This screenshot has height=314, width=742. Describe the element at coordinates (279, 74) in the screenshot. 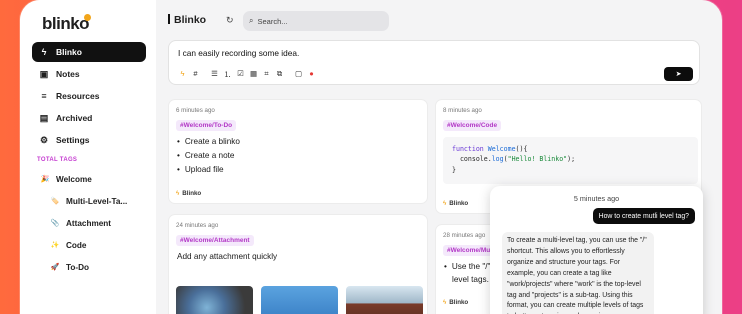

I see `attachment-icon: ⧉` at that location.